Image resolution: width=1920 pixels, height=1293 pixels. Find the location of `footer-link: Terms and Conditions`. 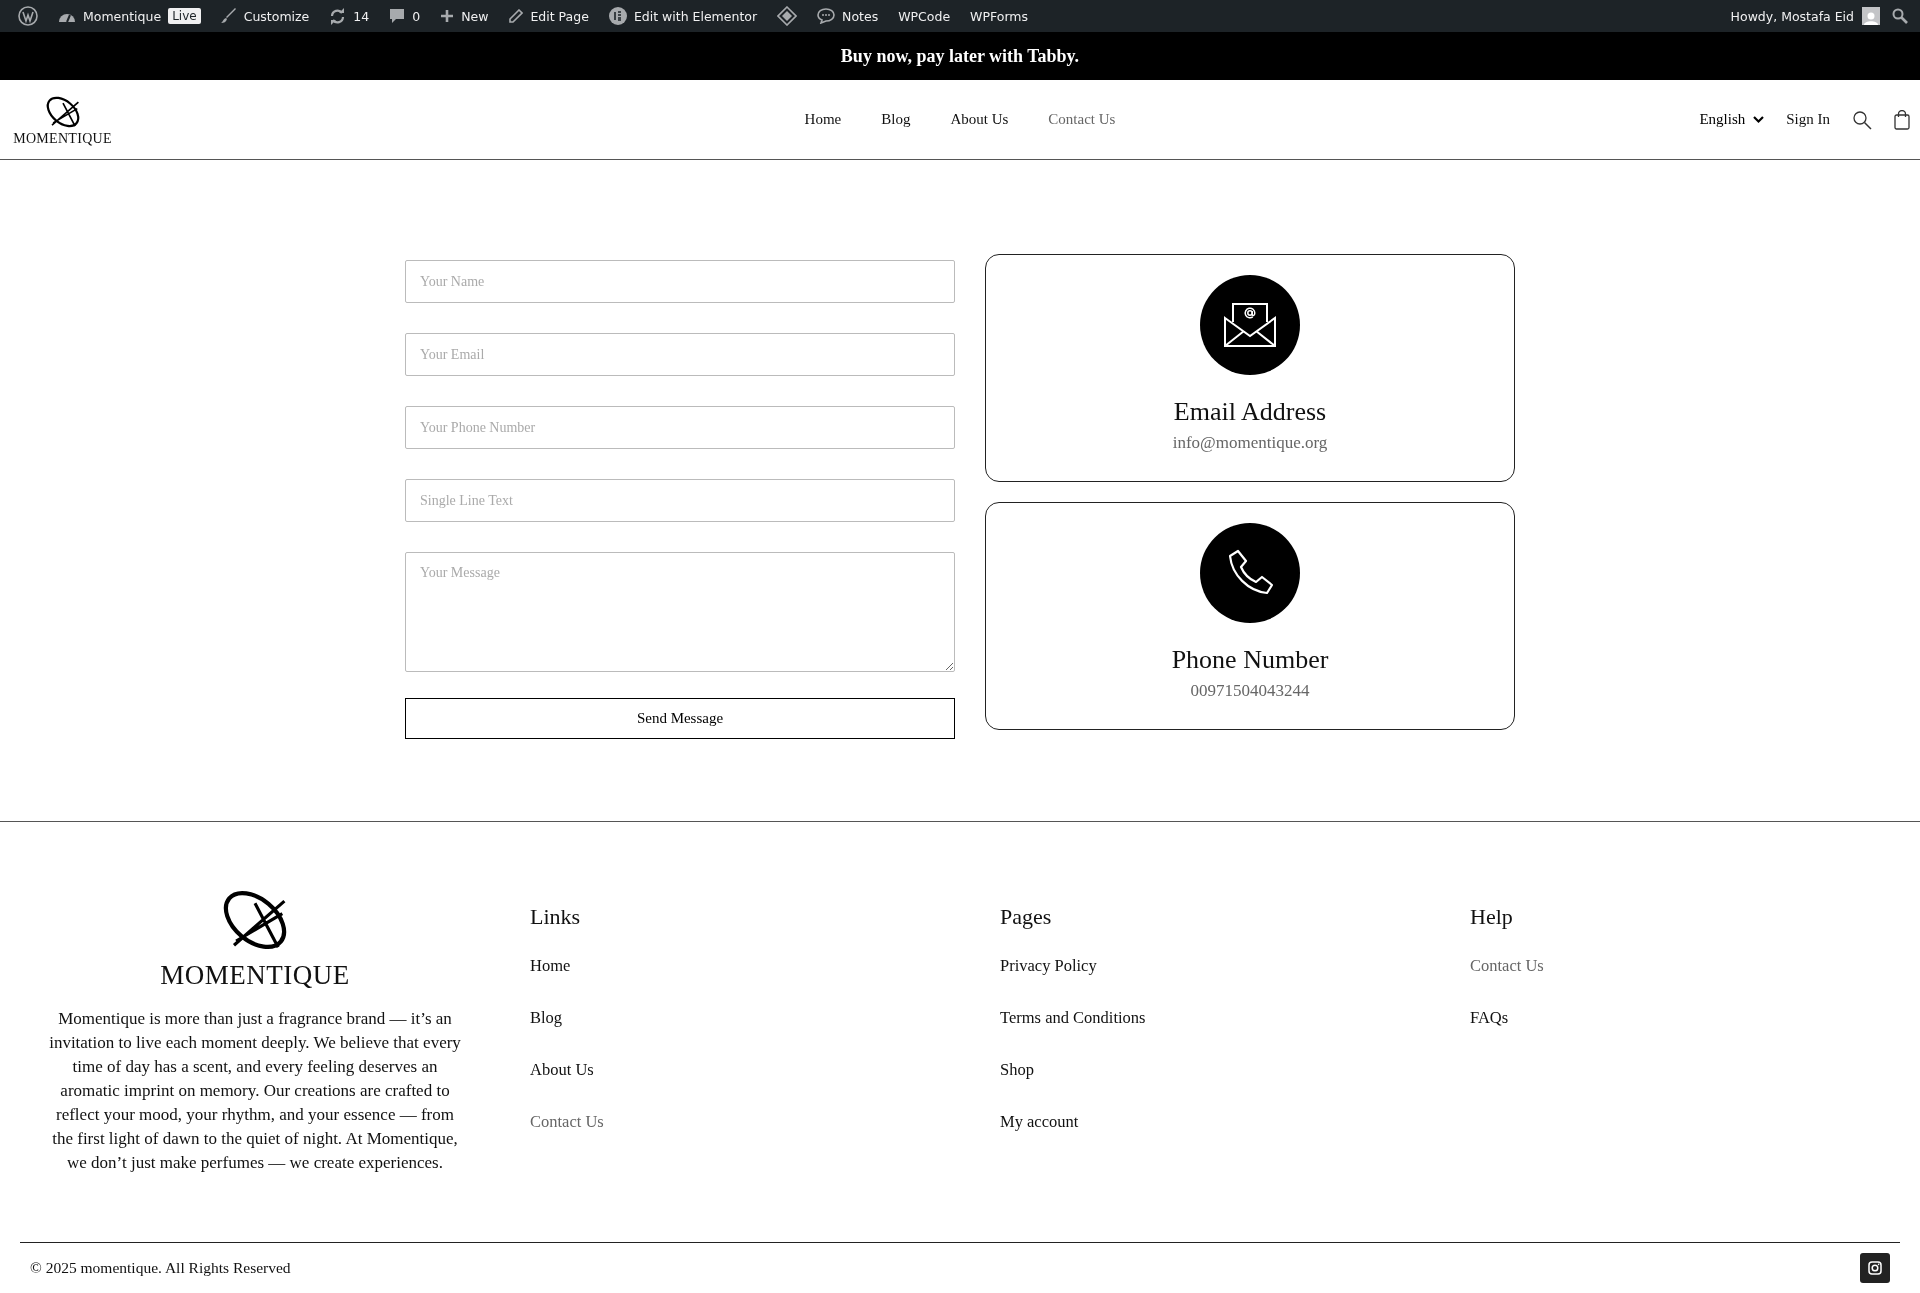

footer-link: Terms and Conditions is located at coordinates (1073, 1018).